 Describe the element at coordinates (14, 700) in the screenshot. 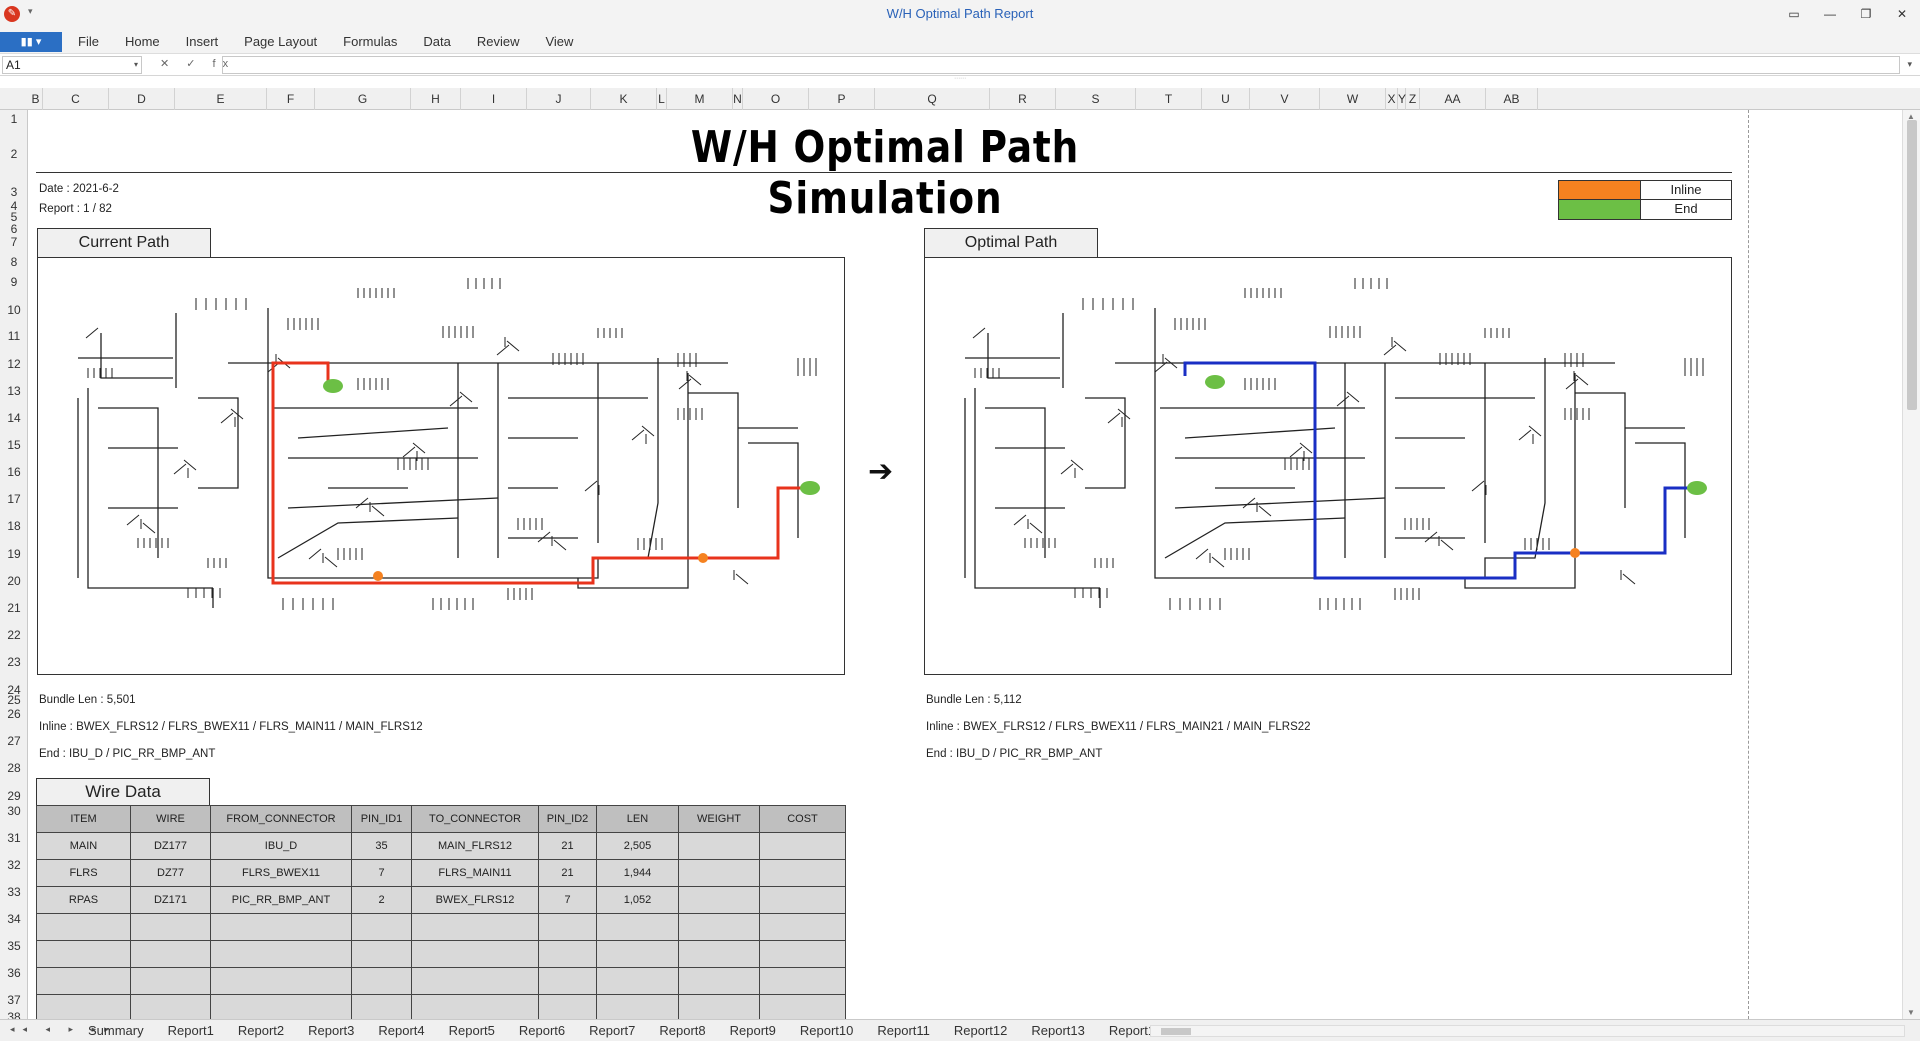

I see `row-header-25: 25` at that location.